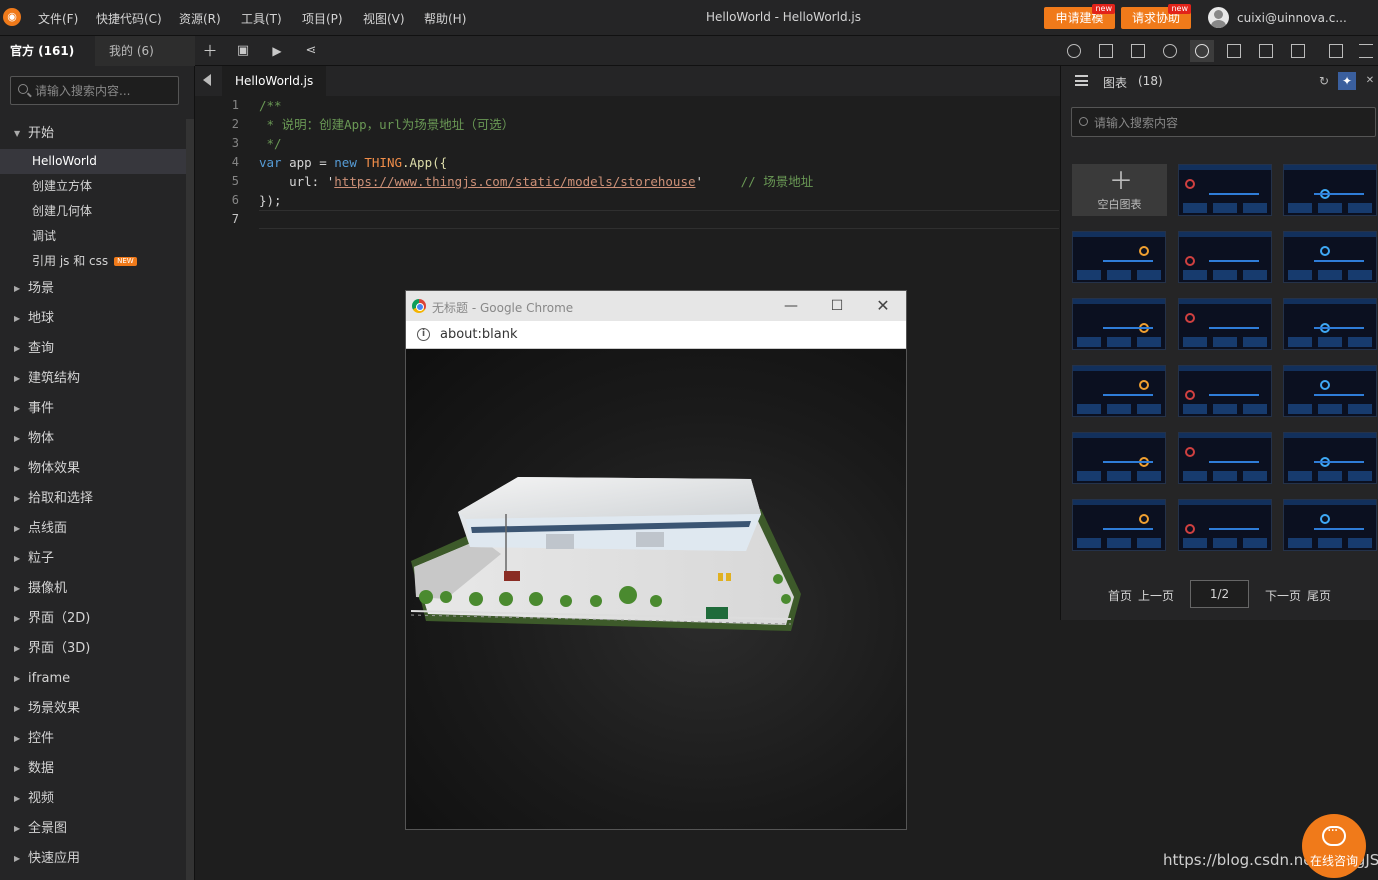 The image size is (1378, 880). I want to click on next-page-link: 下一页, so click(1283, 595).